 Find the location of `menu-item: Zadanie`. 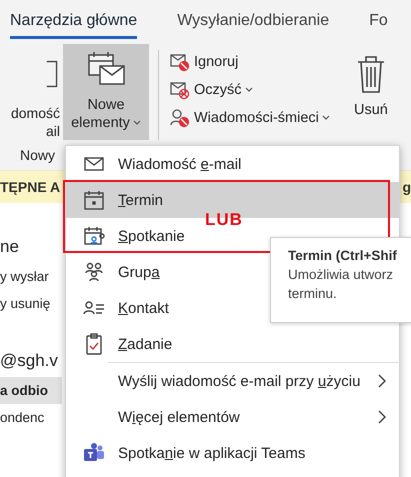

menu-item: Zadanie is located at coordinates (232, 344).